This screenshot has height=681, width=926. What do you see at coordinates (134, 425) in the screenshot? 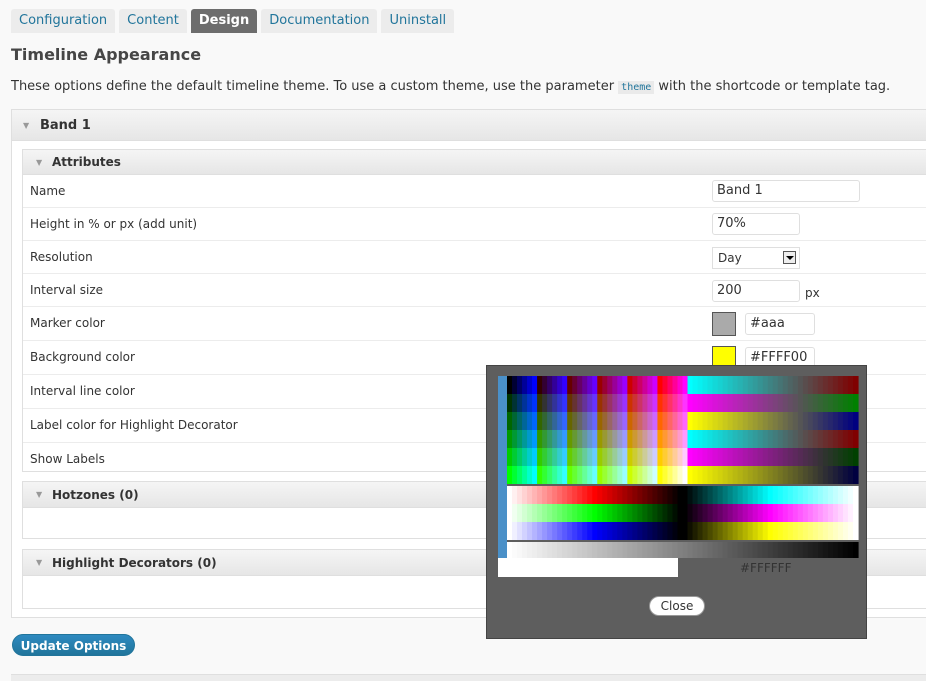
I see `row-label: Label color for Highlight Decorator` at bounding box center [134, 425].